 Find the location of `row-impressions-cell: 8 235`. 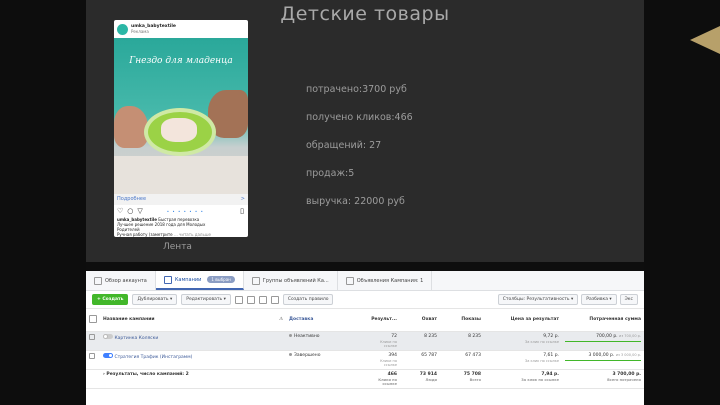

row-impressions-cell: 8 235 is located at coordinates (462, 341).